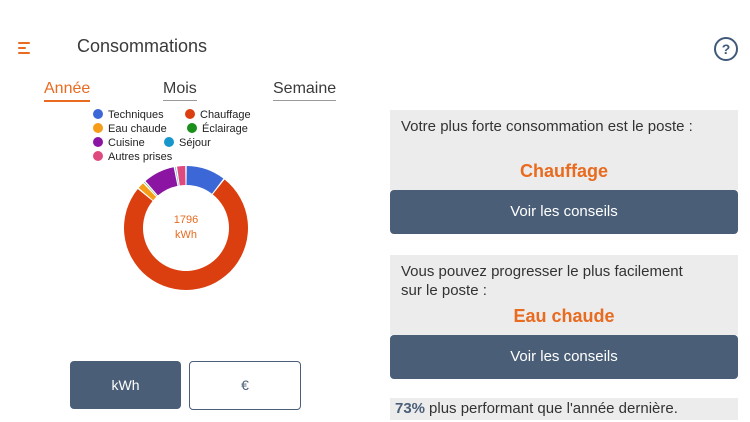 This screenshot has height=422, width=750. I want to click on legend-item-sejour: Séjour, so click(187, 143).